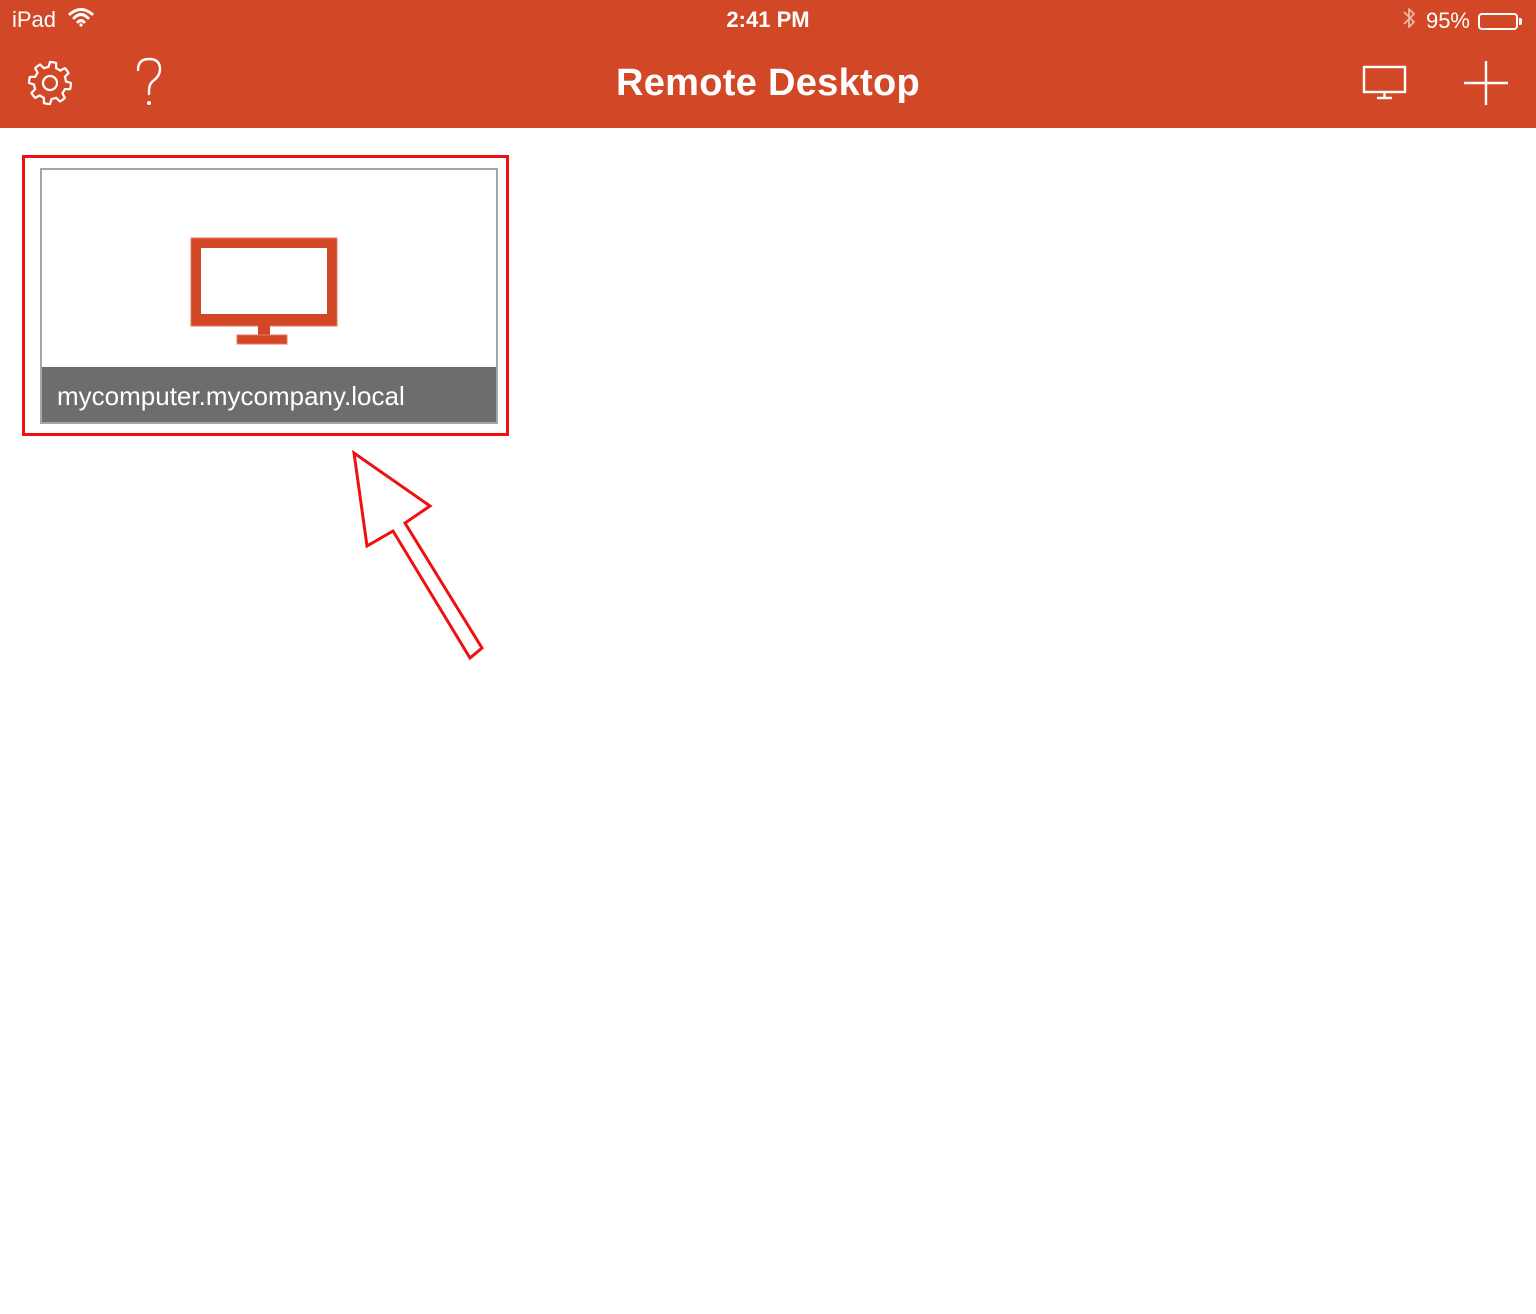 The image size is (1536, 1314). I want to click on battery-icon, so click(1500, 21).